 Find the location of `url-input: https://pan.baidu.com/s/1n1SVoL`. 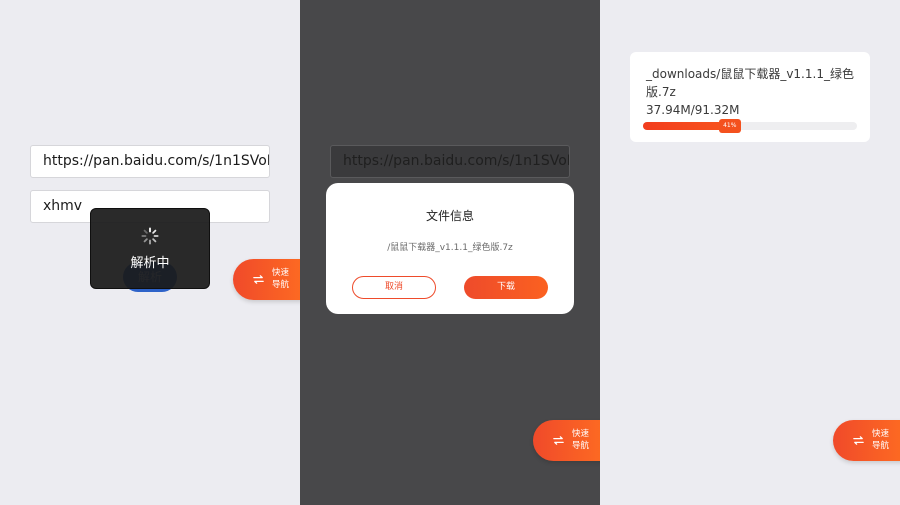

url-input: https://pan.baidu.com/s/1n1SVoL is located at coordinates (150, 161).